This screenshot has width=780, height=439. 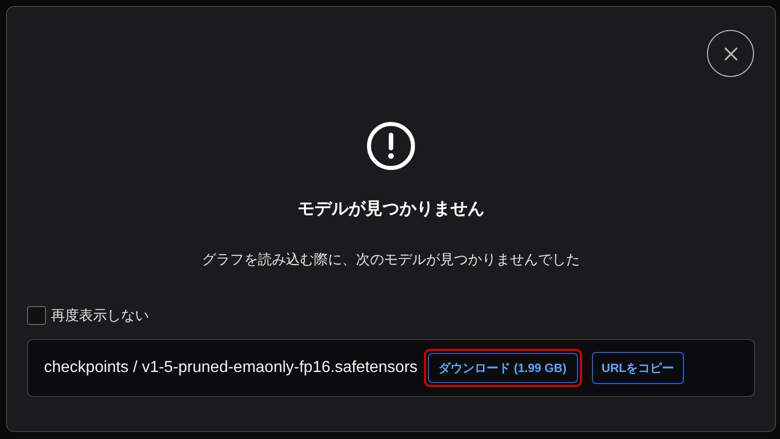 What do you see at coordinates (391, 209) in the screenshot?
I see `dialog-title: モデルが見つかりません` at bounding box center [391, 209].